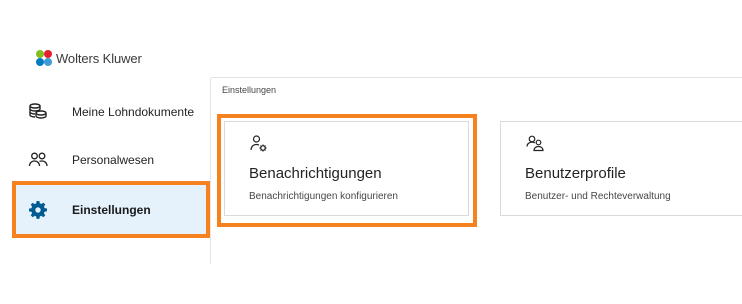 This screenshot has width=742, height=304. Describe the element at coordinates (575, 173) in the screenshot. I see `tile-title: Benutzerprofile` at that location.